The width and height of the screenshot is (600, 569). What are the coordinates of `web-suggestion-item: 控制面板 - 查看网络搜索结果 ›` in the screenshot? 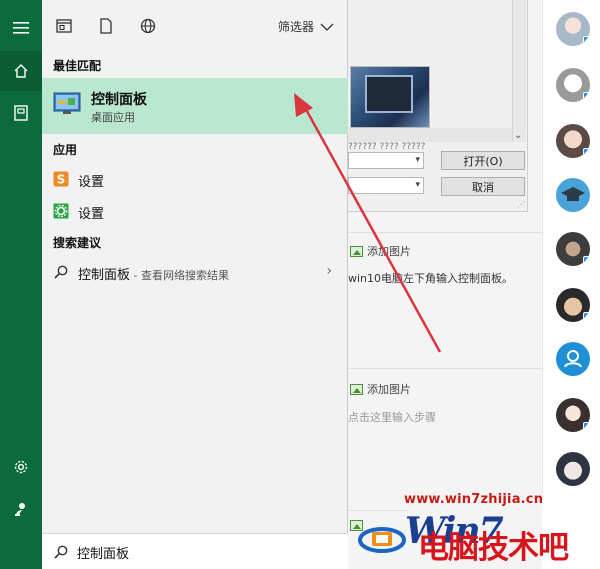 It's located at (195, 272).